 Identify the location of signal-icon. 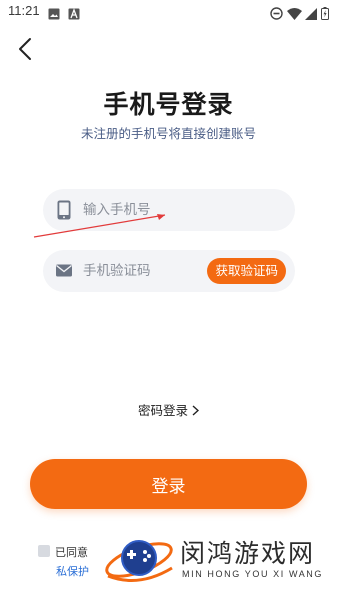
(311, 14).